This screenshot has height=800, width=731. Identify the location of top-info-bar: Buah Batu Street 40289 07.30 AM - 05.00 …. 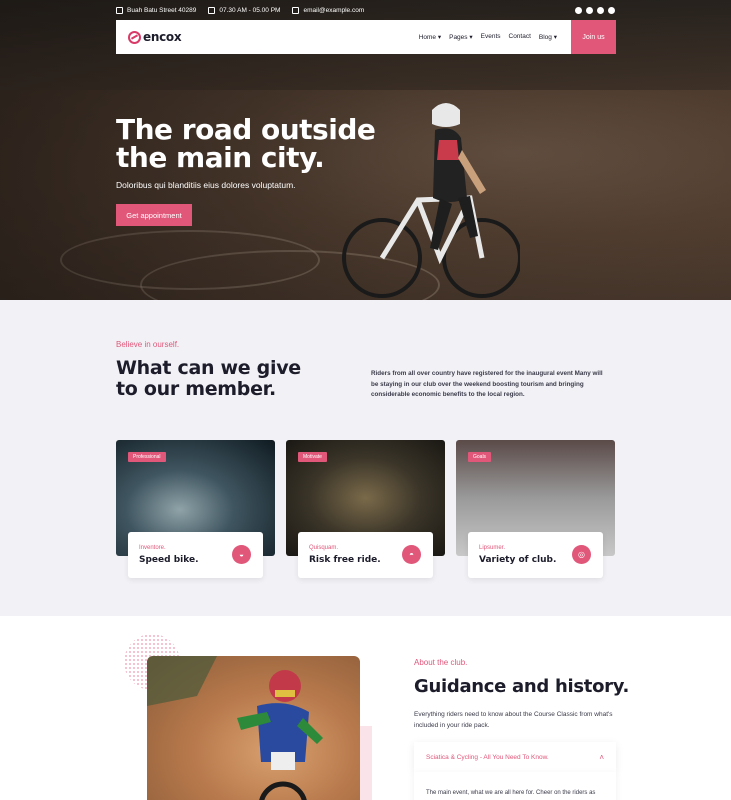
(365, 10).